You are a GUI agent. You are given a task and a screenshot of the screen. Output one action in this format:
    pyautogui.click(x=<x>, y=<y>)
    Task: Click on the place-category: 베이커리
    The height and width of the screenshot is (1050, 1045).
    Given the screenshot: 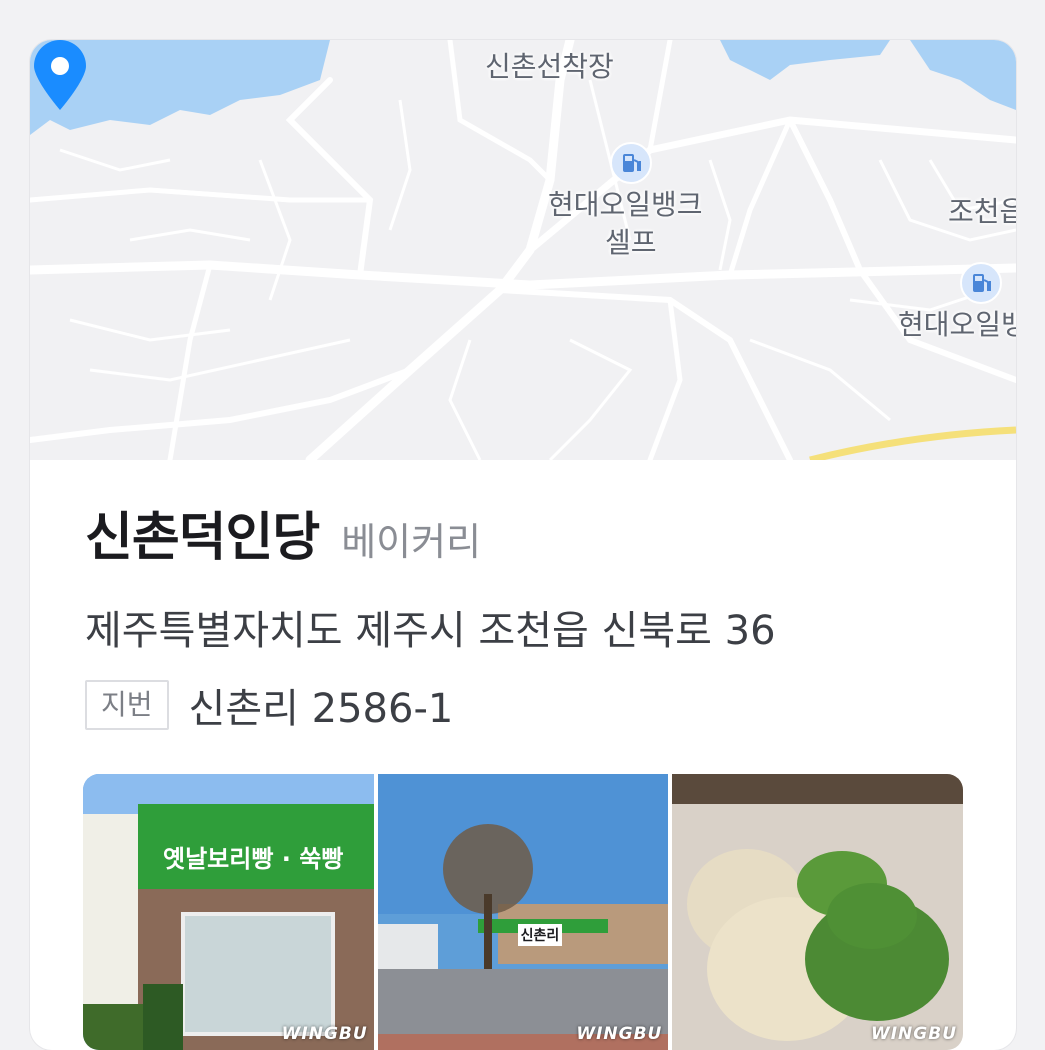 What is the action you would take?
    pyautogui.click(x=411, y=542)
    